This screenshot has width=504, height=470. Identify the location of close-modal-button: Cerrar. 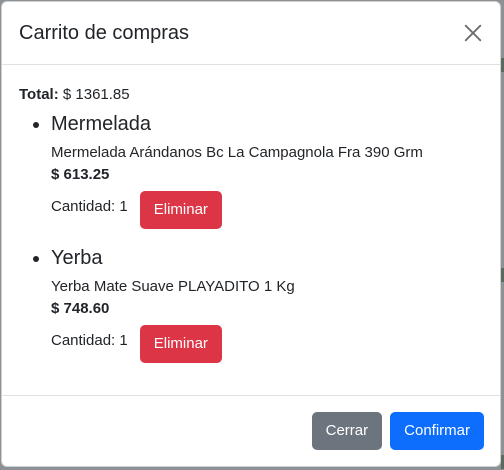
(347, 431).